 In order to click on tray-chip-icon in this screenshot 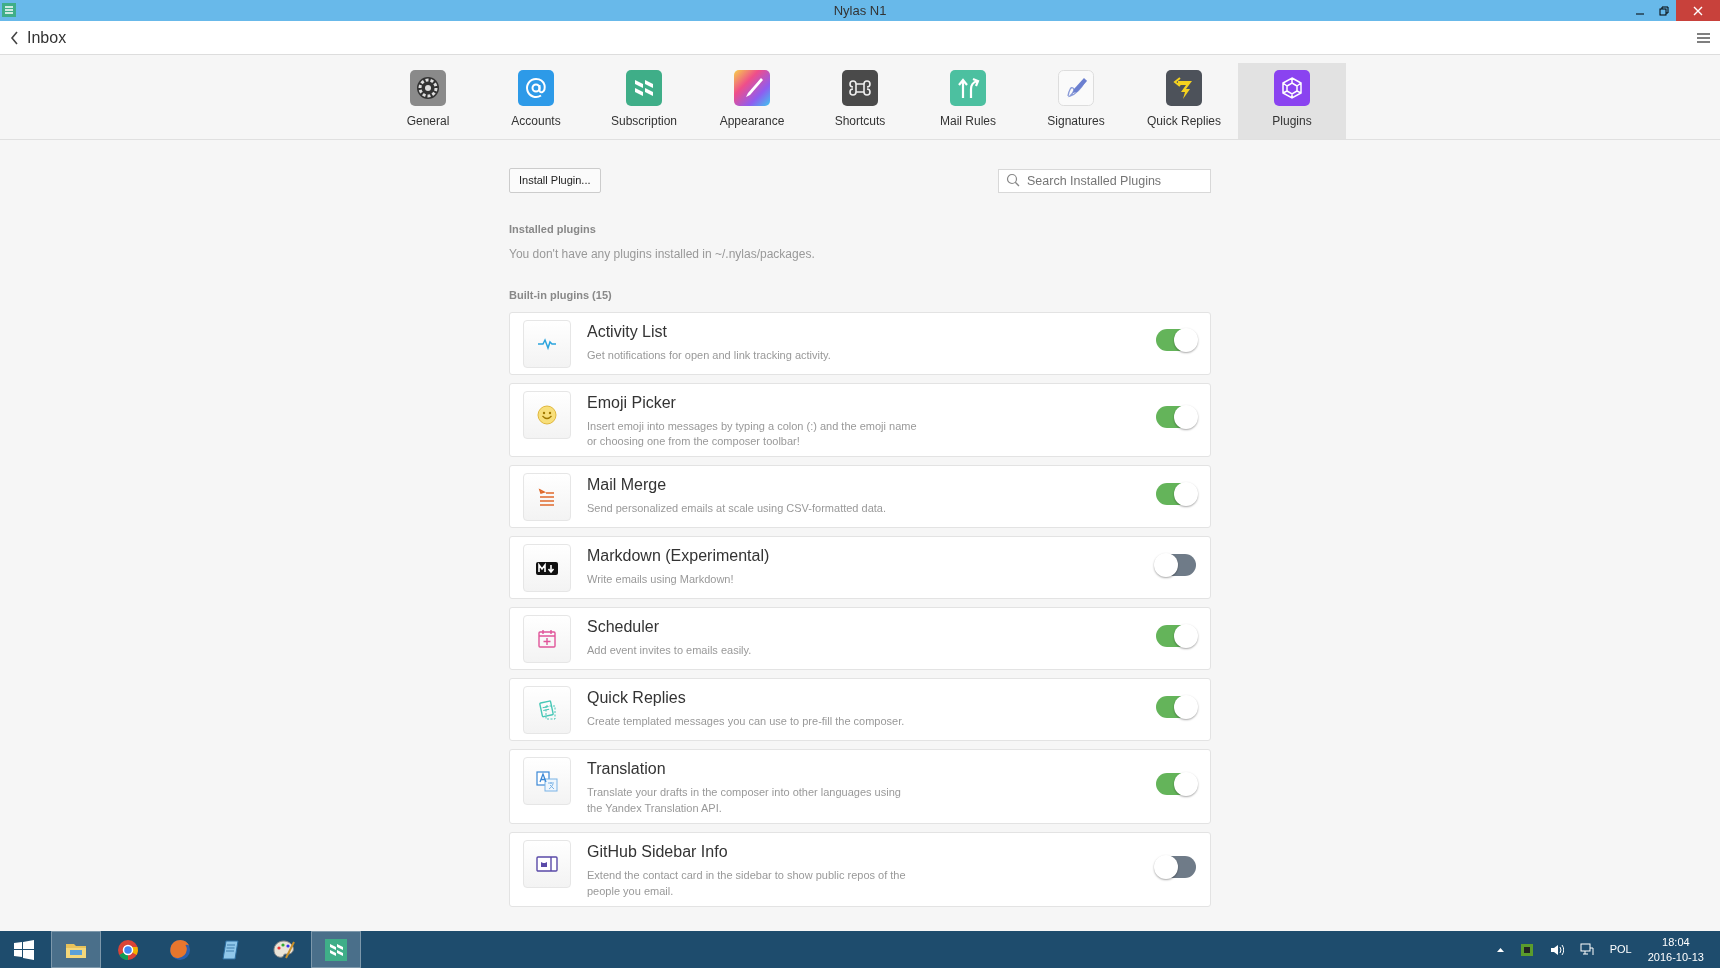, I will do `click(1526, 949)`.